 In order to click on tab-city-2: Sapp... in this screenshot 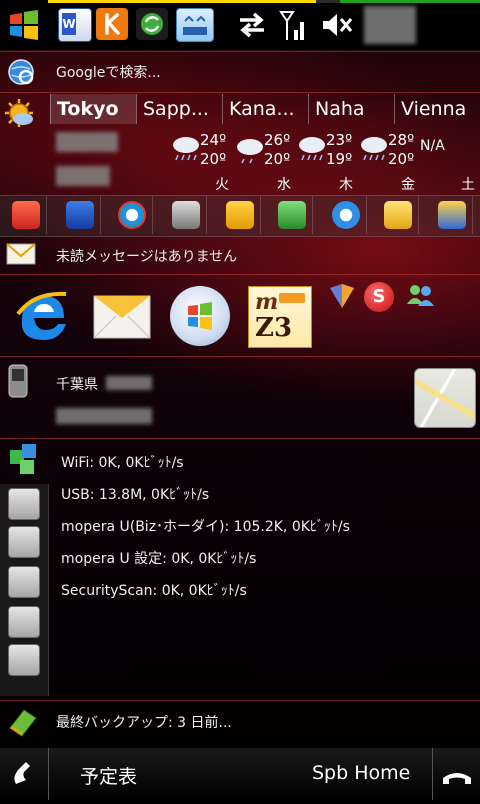, I will do `click(179, 109)`.